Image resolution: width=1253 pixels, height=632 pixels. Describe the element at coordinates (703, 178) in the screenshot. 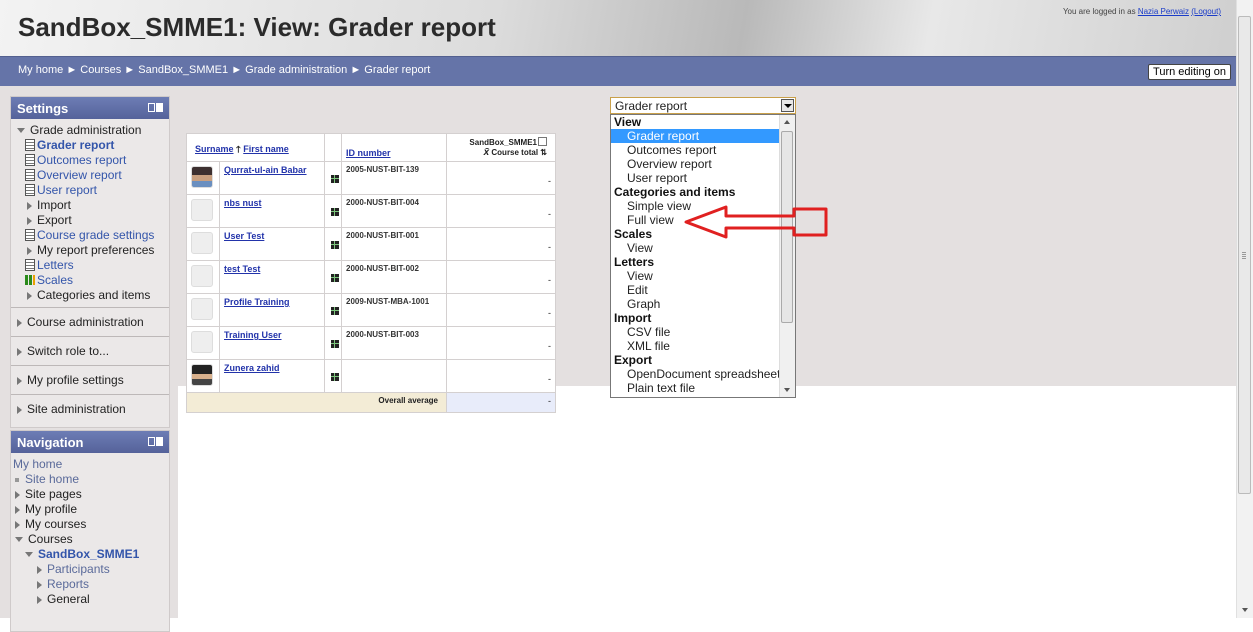

I see `dropdown-option: User report` at that location.